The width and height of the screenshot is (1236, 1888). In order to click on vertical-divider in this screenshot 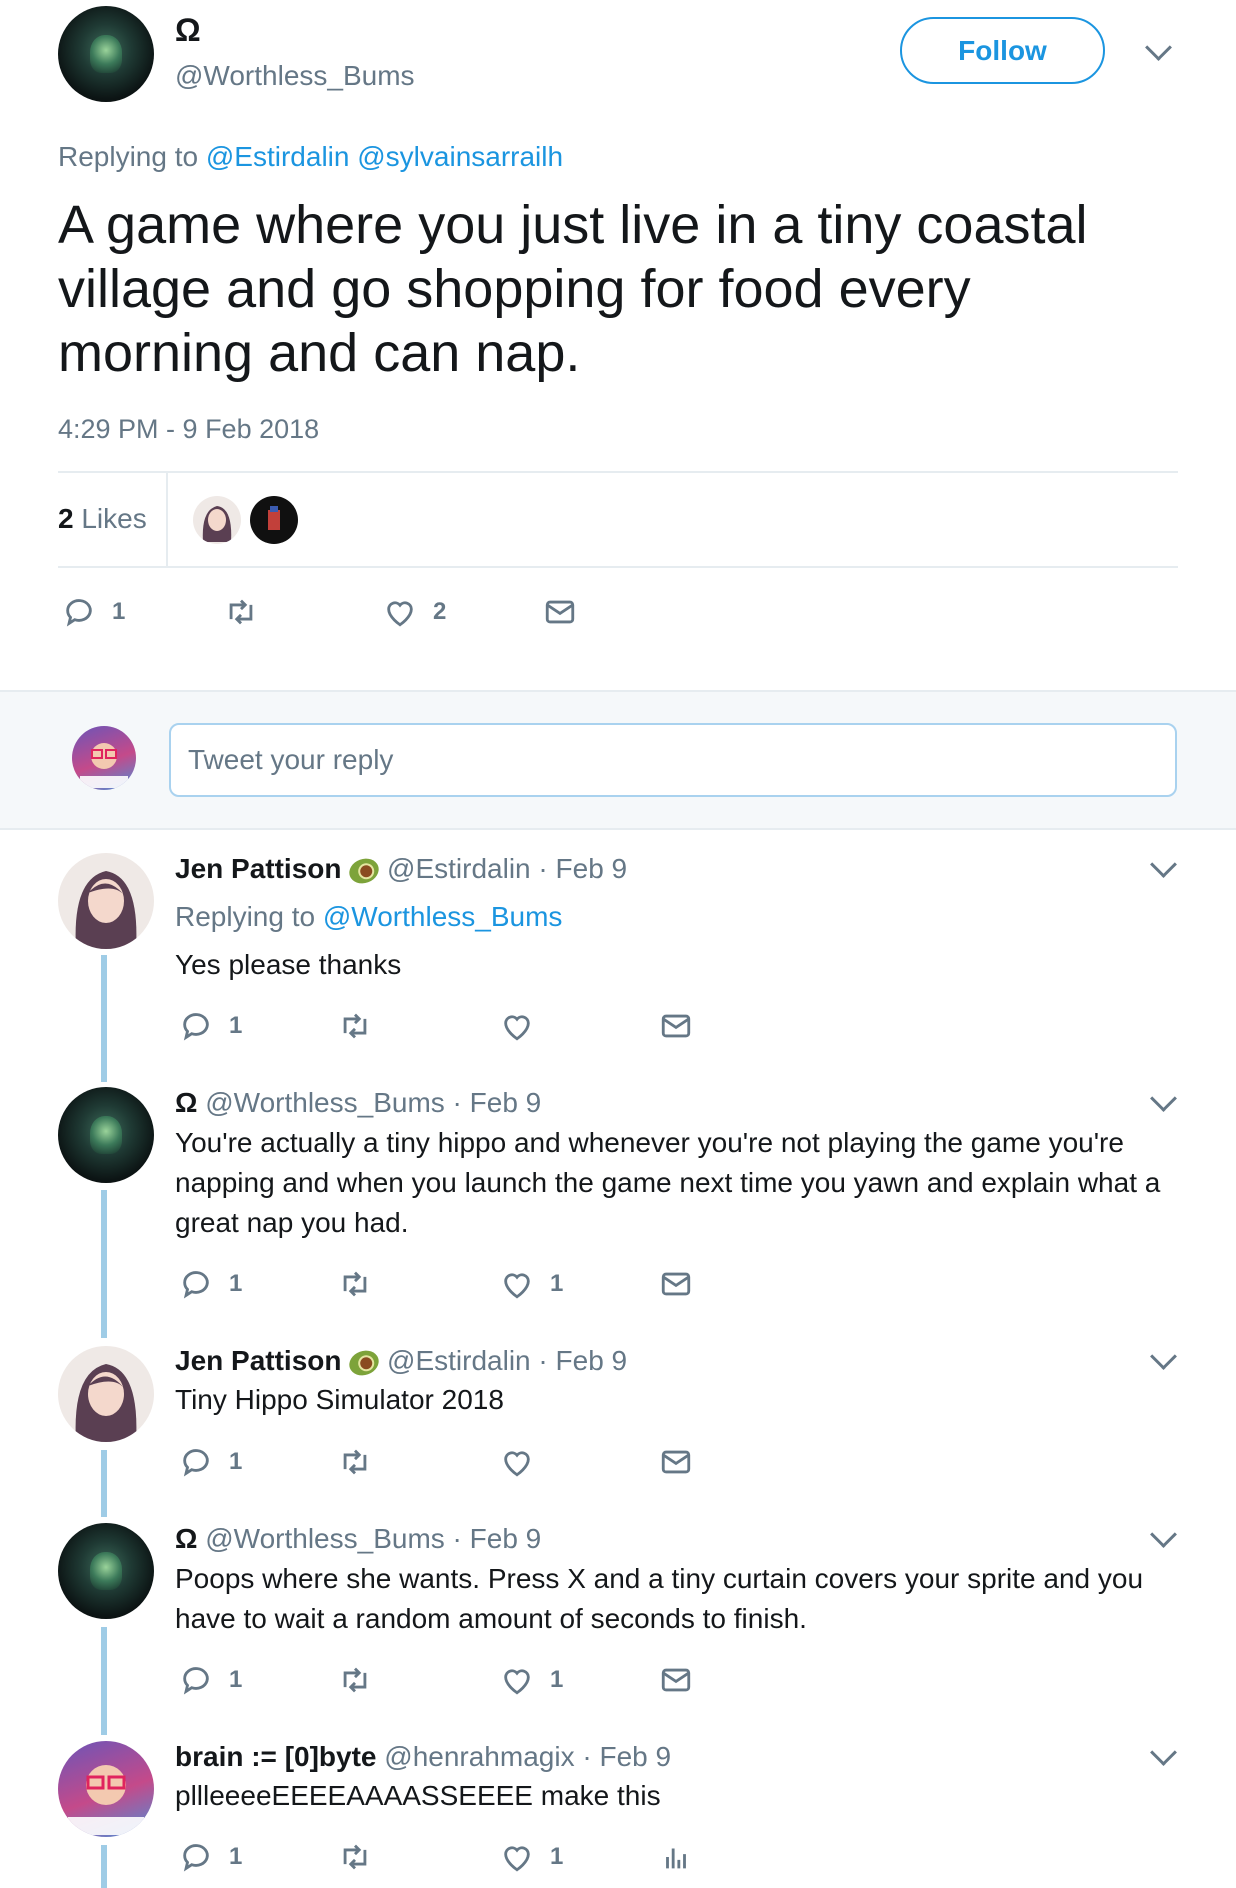, I will do `click(167, 519)`.